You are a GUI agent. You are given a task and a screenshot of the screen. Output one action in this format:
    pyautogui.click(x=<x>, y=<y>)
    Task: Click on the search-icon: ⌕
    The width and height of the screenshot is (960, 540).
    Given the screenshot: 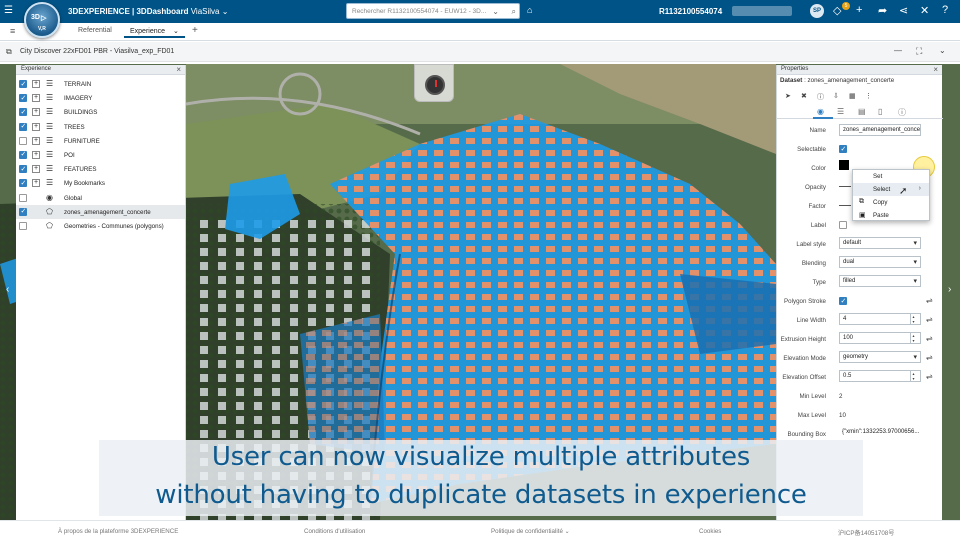 What is the action you would take?
    pyautogui.click(x=514, y=12)
    